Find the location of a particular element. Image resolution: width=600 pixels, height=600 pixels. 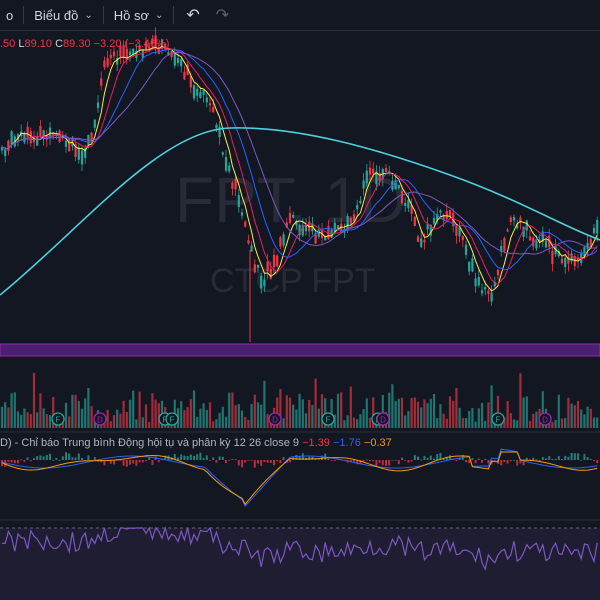

ohlc-legend: .50 L89.10 C89.30 −3.20 (−3.46%) is located at coordinates (84, 44).